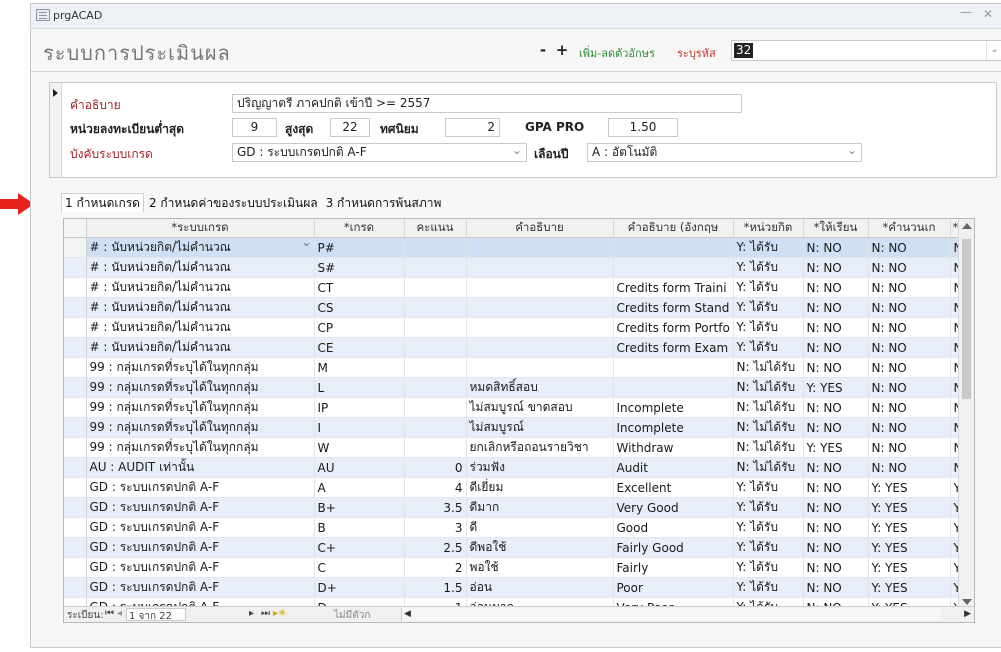  What do you see at coordinates (643, 127) in the screenshot?
I see `gpa-pro-field: 1.50` at bounding box center [643, 127].